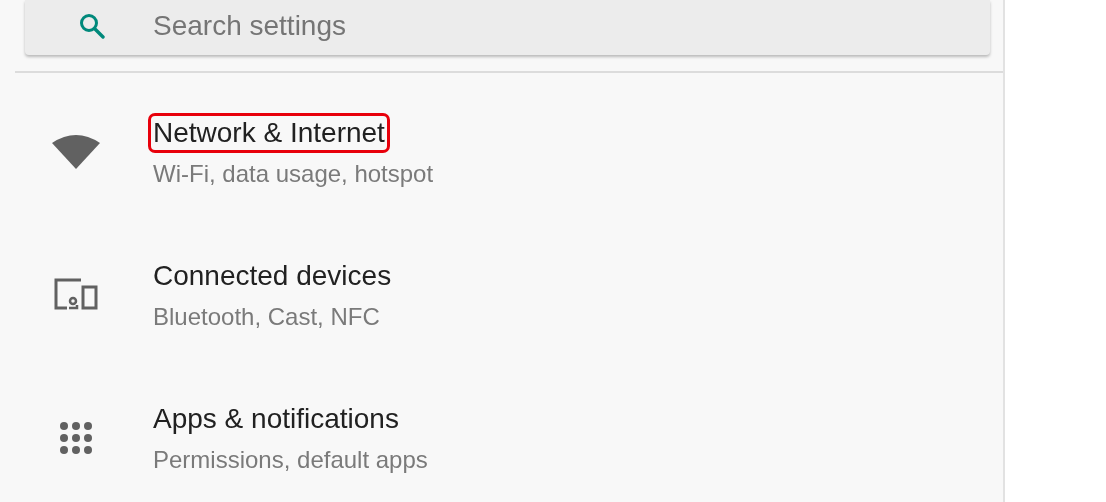 Image resolution: width=1106 pixels, height=502 pixels. What do you see at coordinates (276, 419) in the screenshot?
I see `item-title: Apps & notifications` at bounding box center [276, 419].